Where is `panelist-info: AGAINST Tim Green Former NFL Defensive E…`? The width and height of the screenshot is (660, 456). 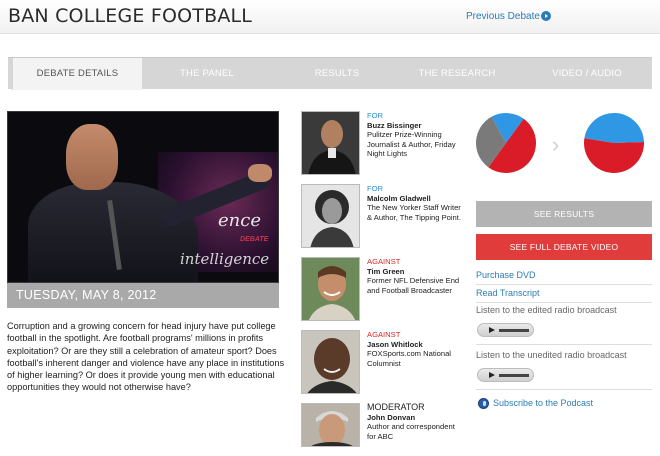
panelist-info: AGAINST Tim Green Former NFL Defensive E… is located at coordinates (415, 276).